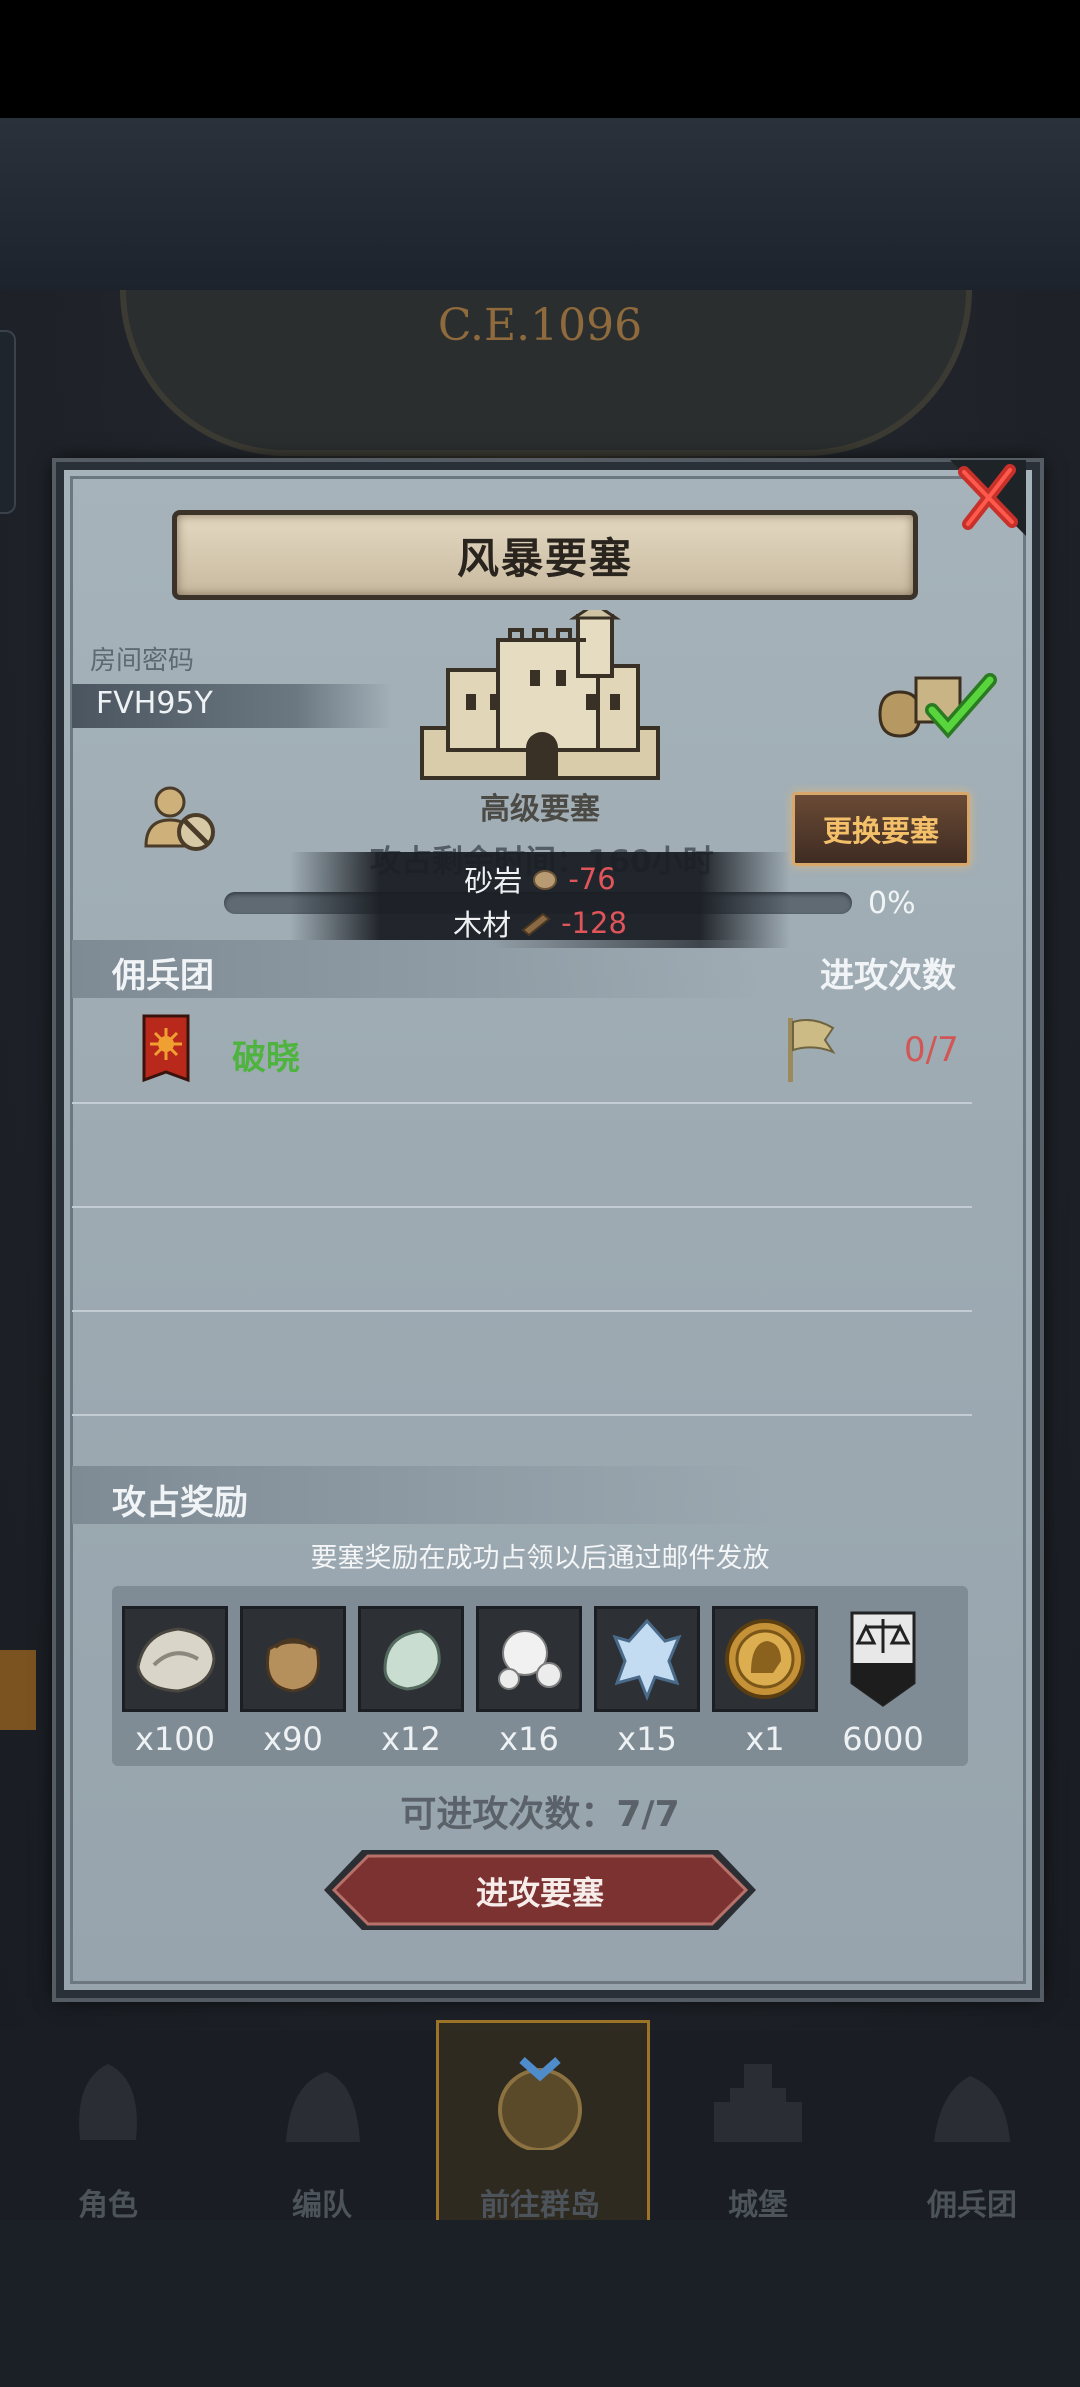 The height and width of the screenshot is (2387, 1080). I want to click on nav-label: 前往群岛, so click(540, 2205).